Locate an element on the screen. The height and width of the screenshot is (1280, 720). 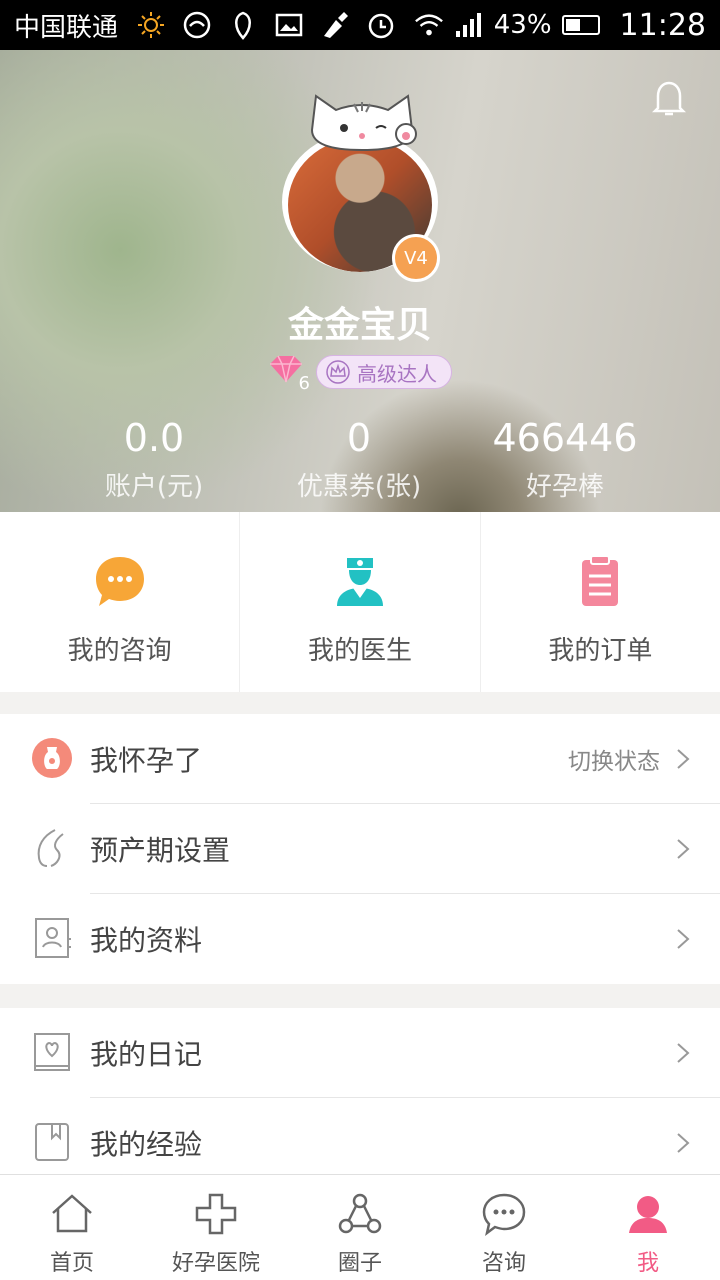
alarm-icon is located at coordinates (381, 25).